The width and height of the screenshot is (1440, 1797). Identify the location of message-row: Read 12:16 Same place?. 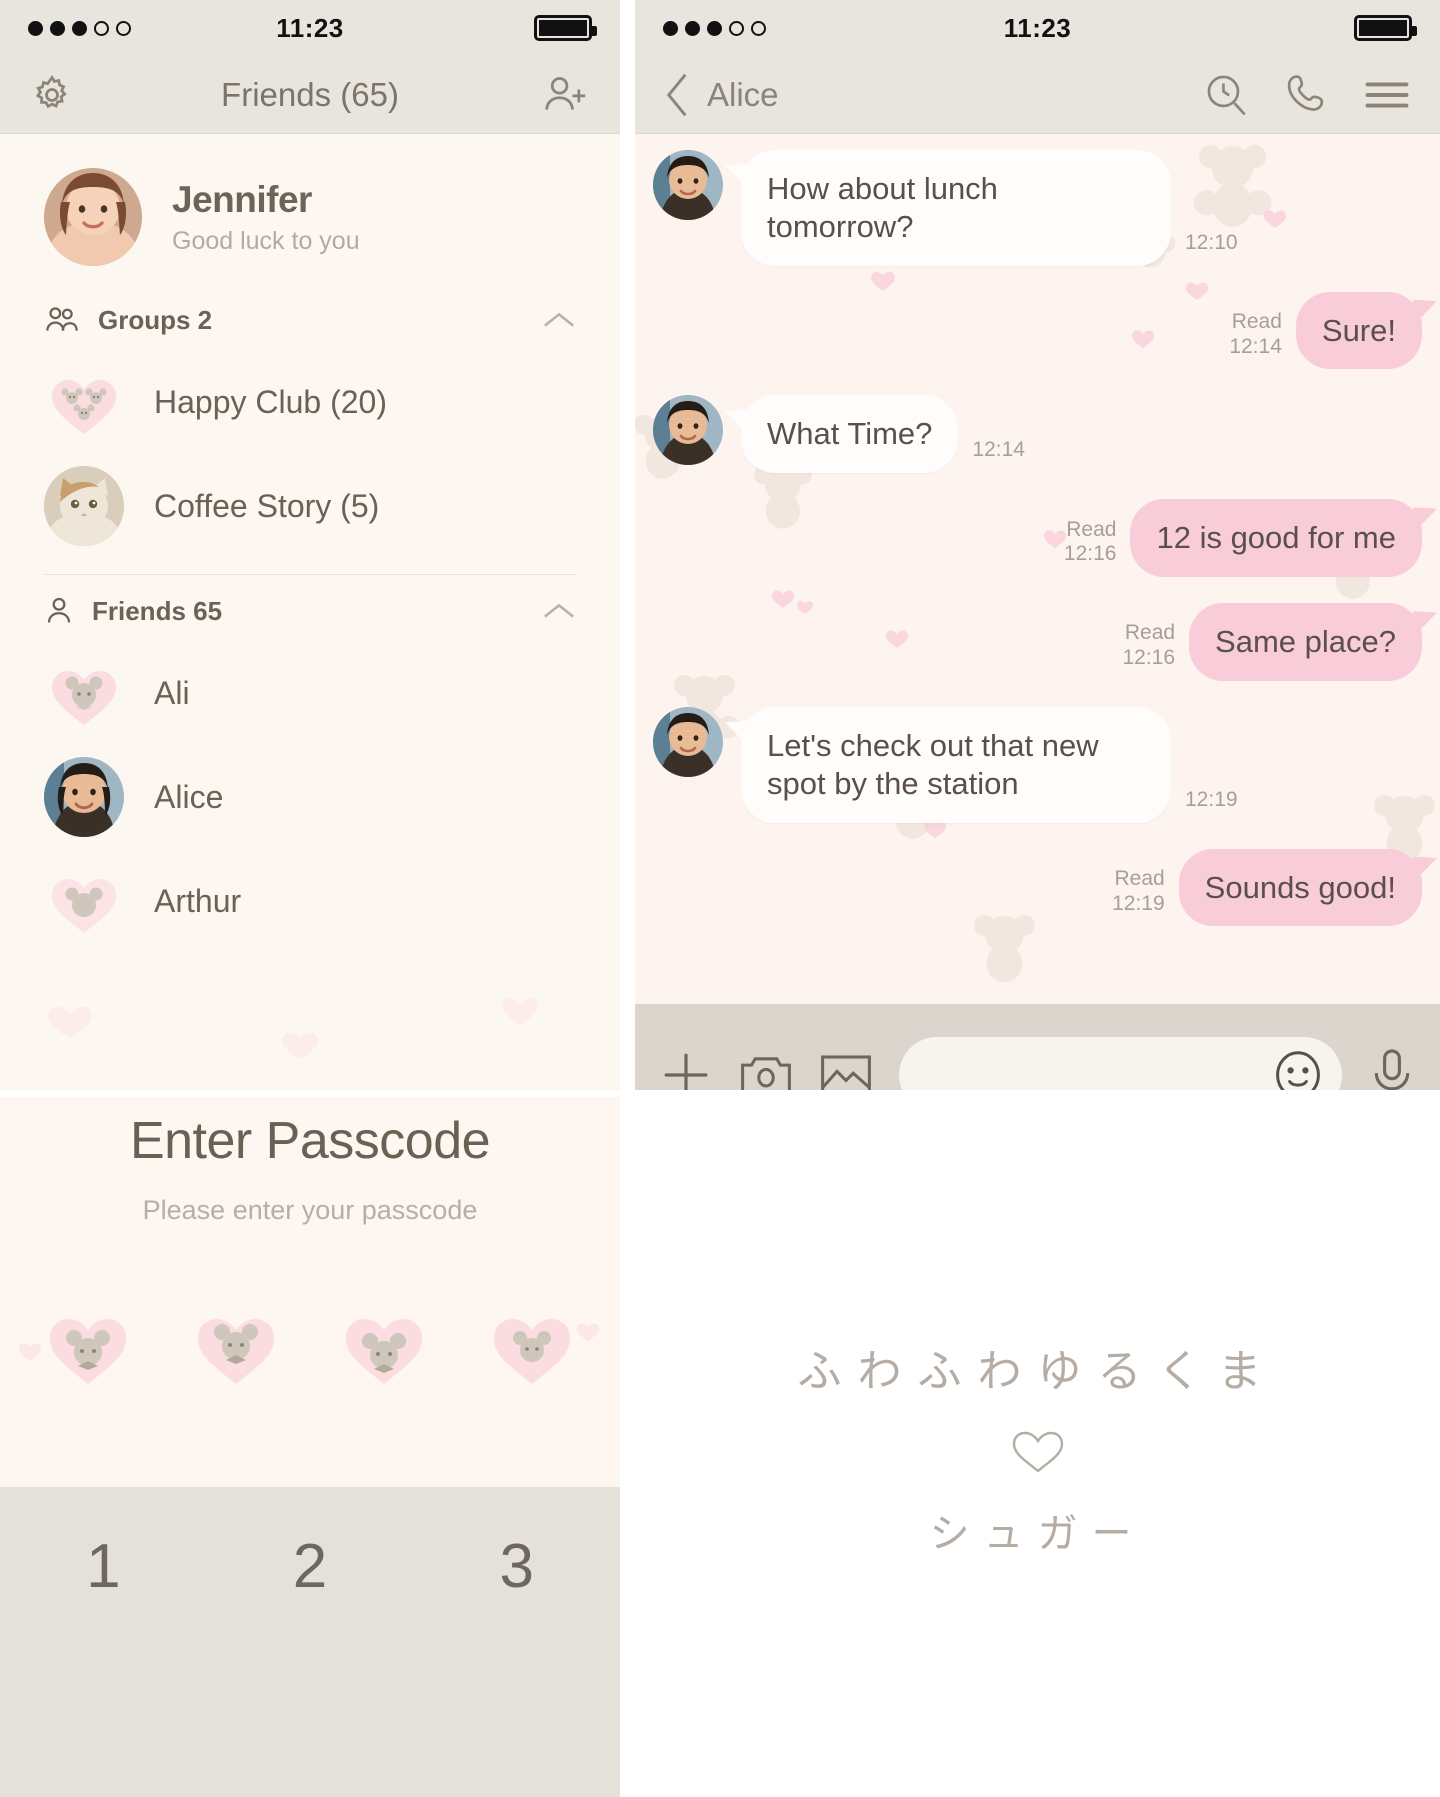
(1037, 642).